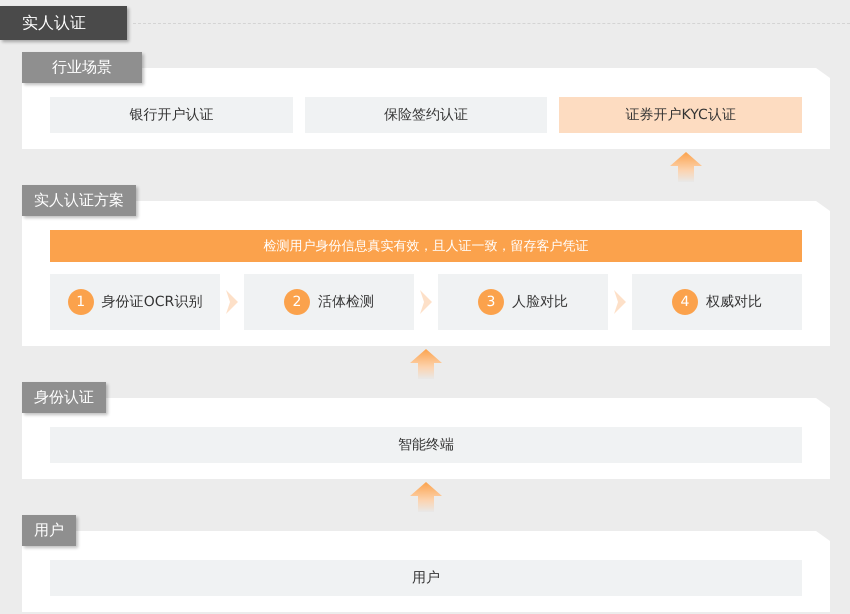 Image resolution: width=850 pixels, height=614 pixels. I want to click on scenario-box: 保险签约认证, so click(426, 115).